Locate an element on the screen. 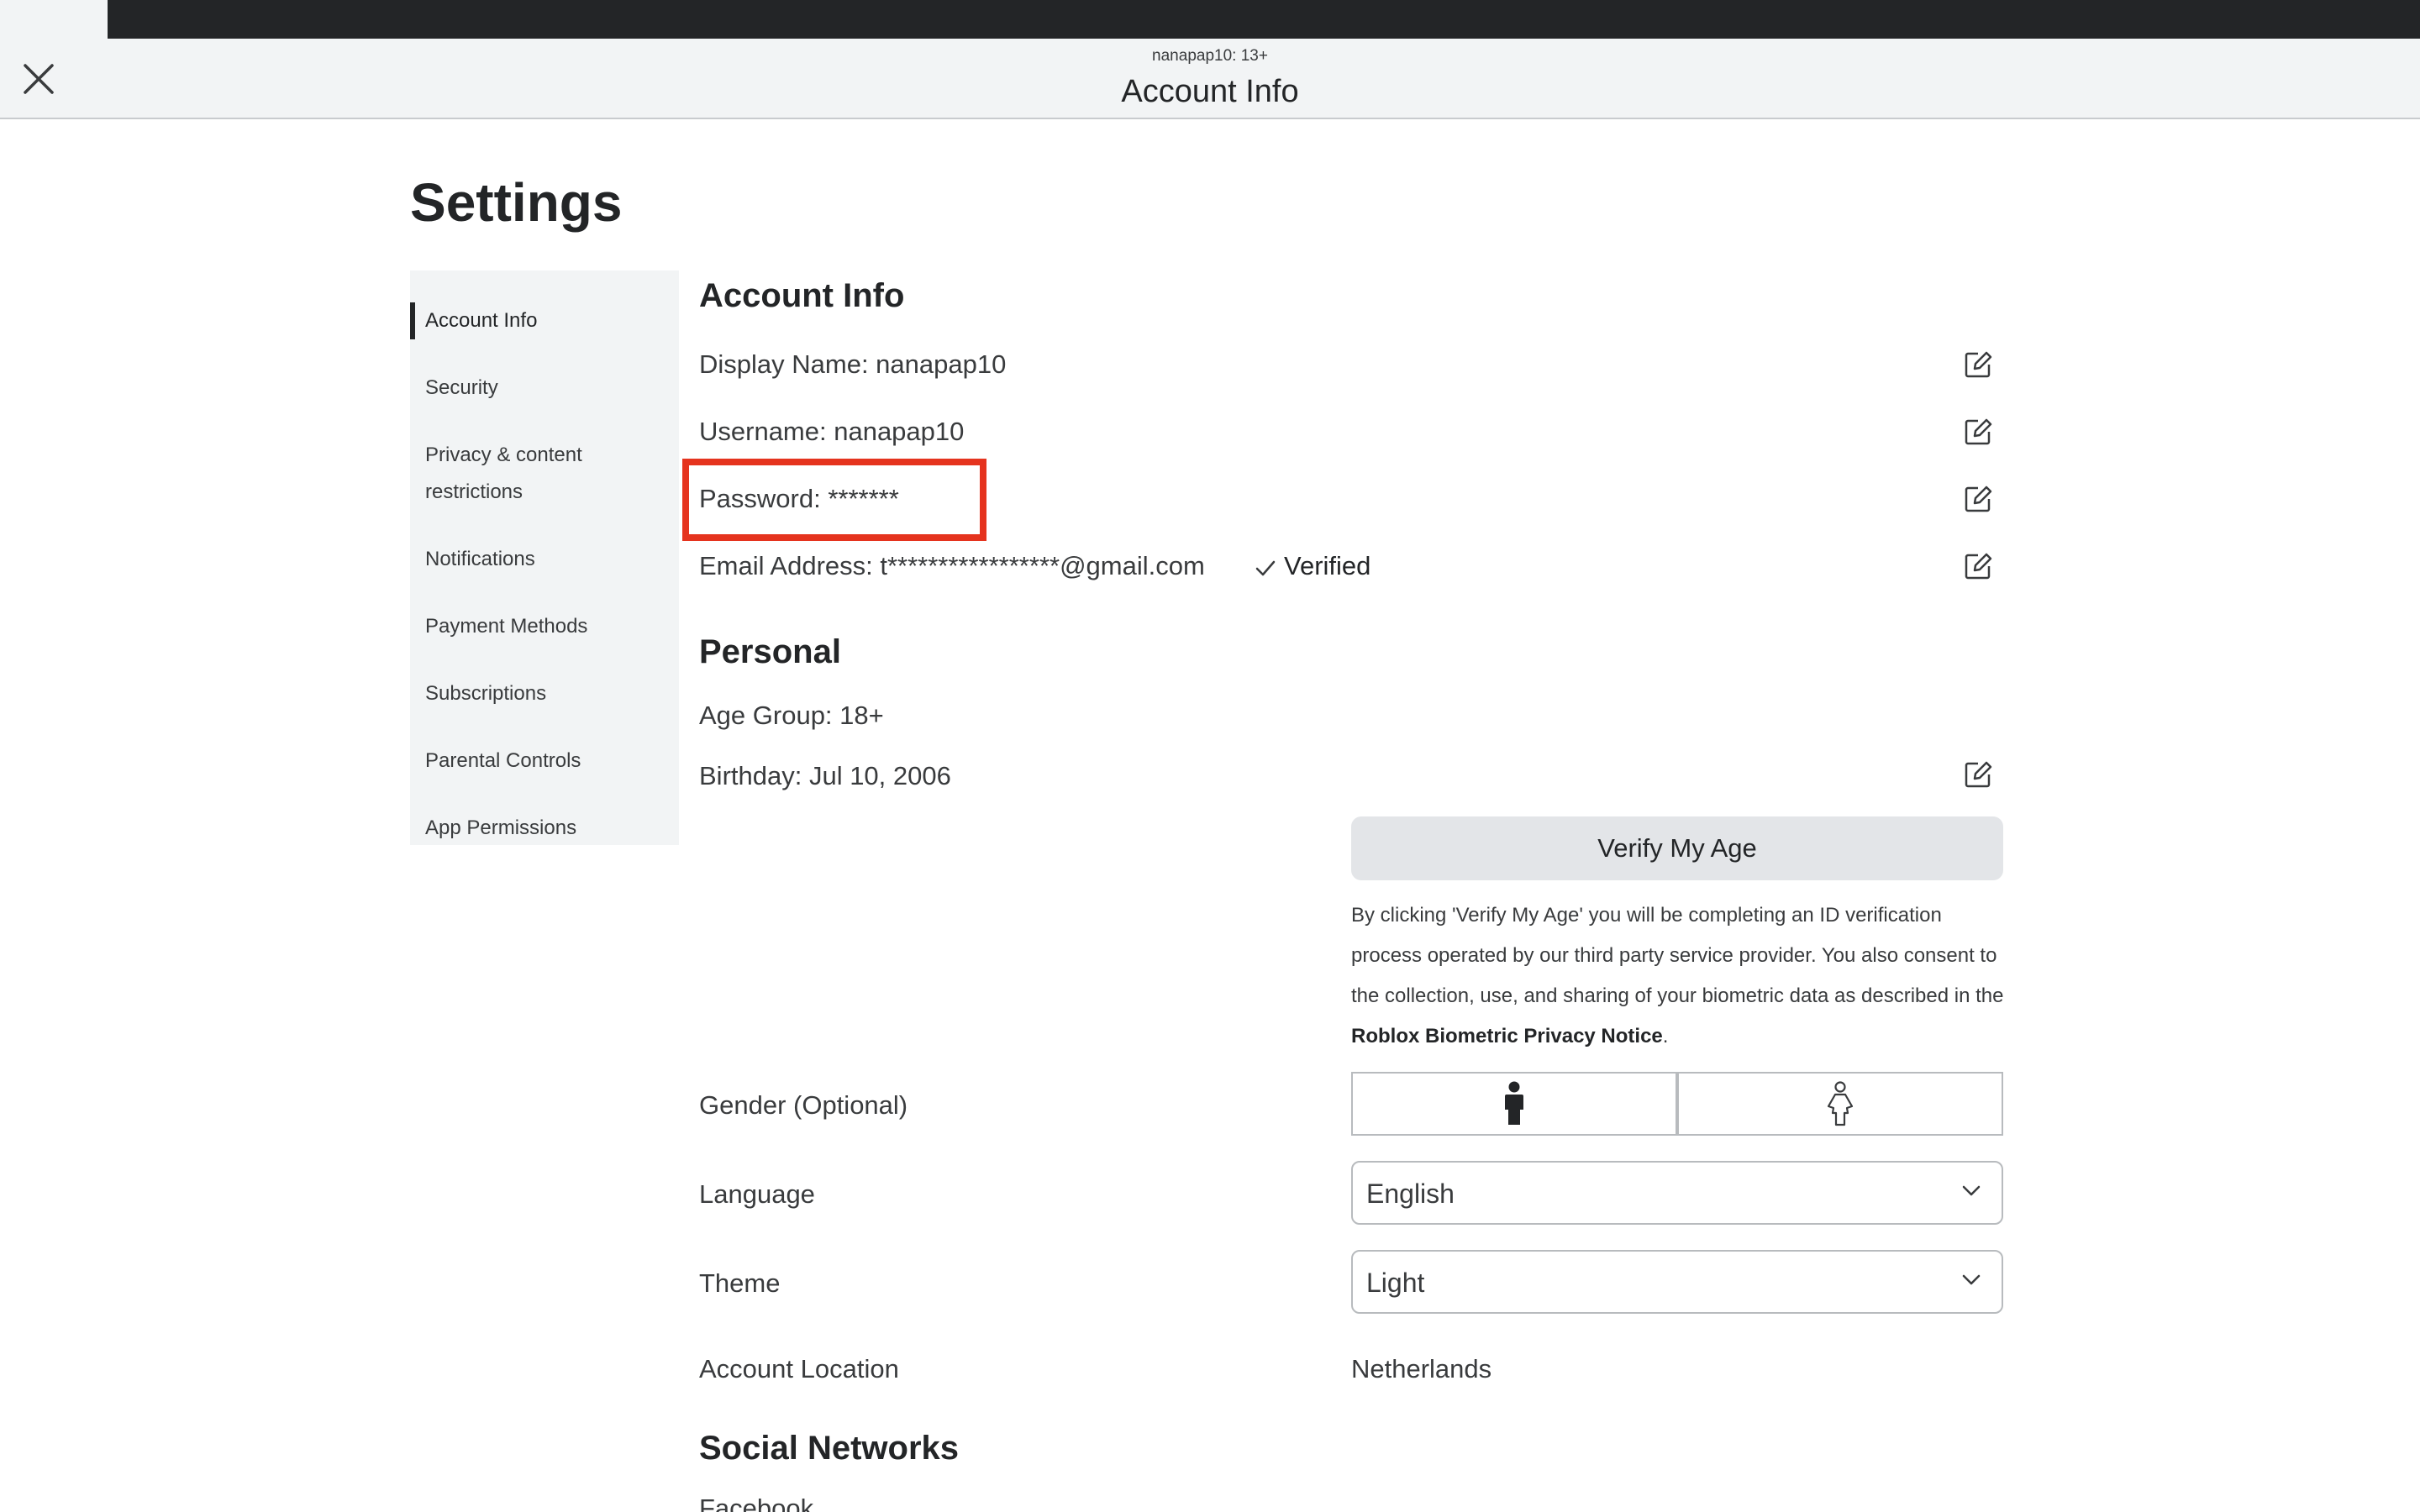  gender-label: Gender (Optional) is located at coordinates (803, 1105).